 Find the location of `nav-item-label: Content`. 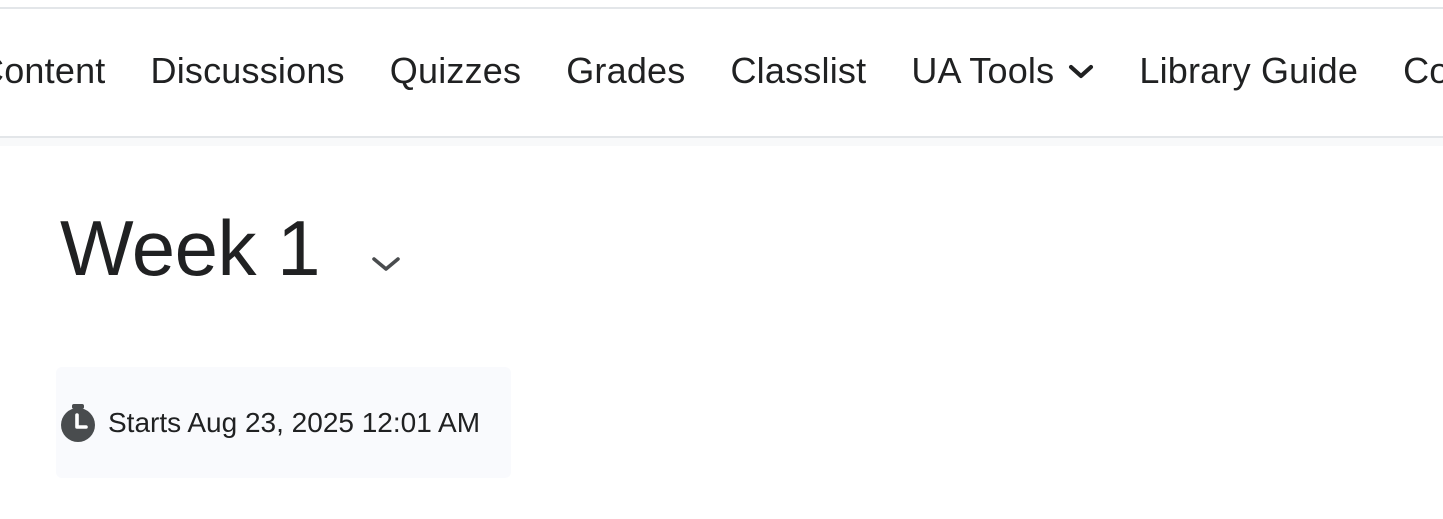

nav-item-label: Content is located at coordinates (53, 70).